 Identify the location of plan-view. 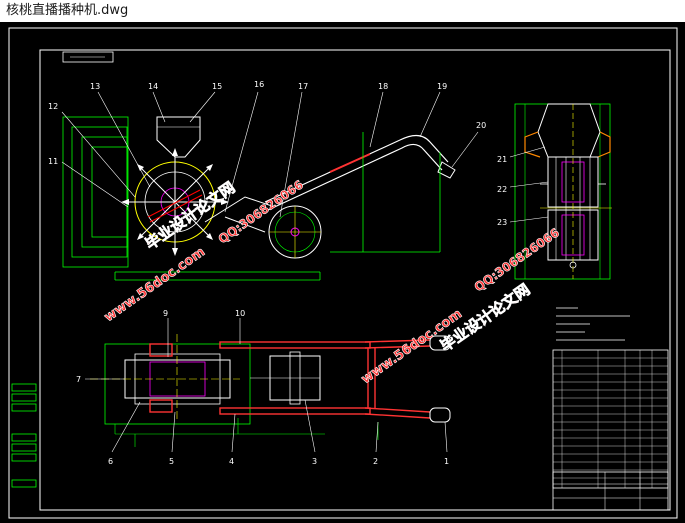
(268, 385).